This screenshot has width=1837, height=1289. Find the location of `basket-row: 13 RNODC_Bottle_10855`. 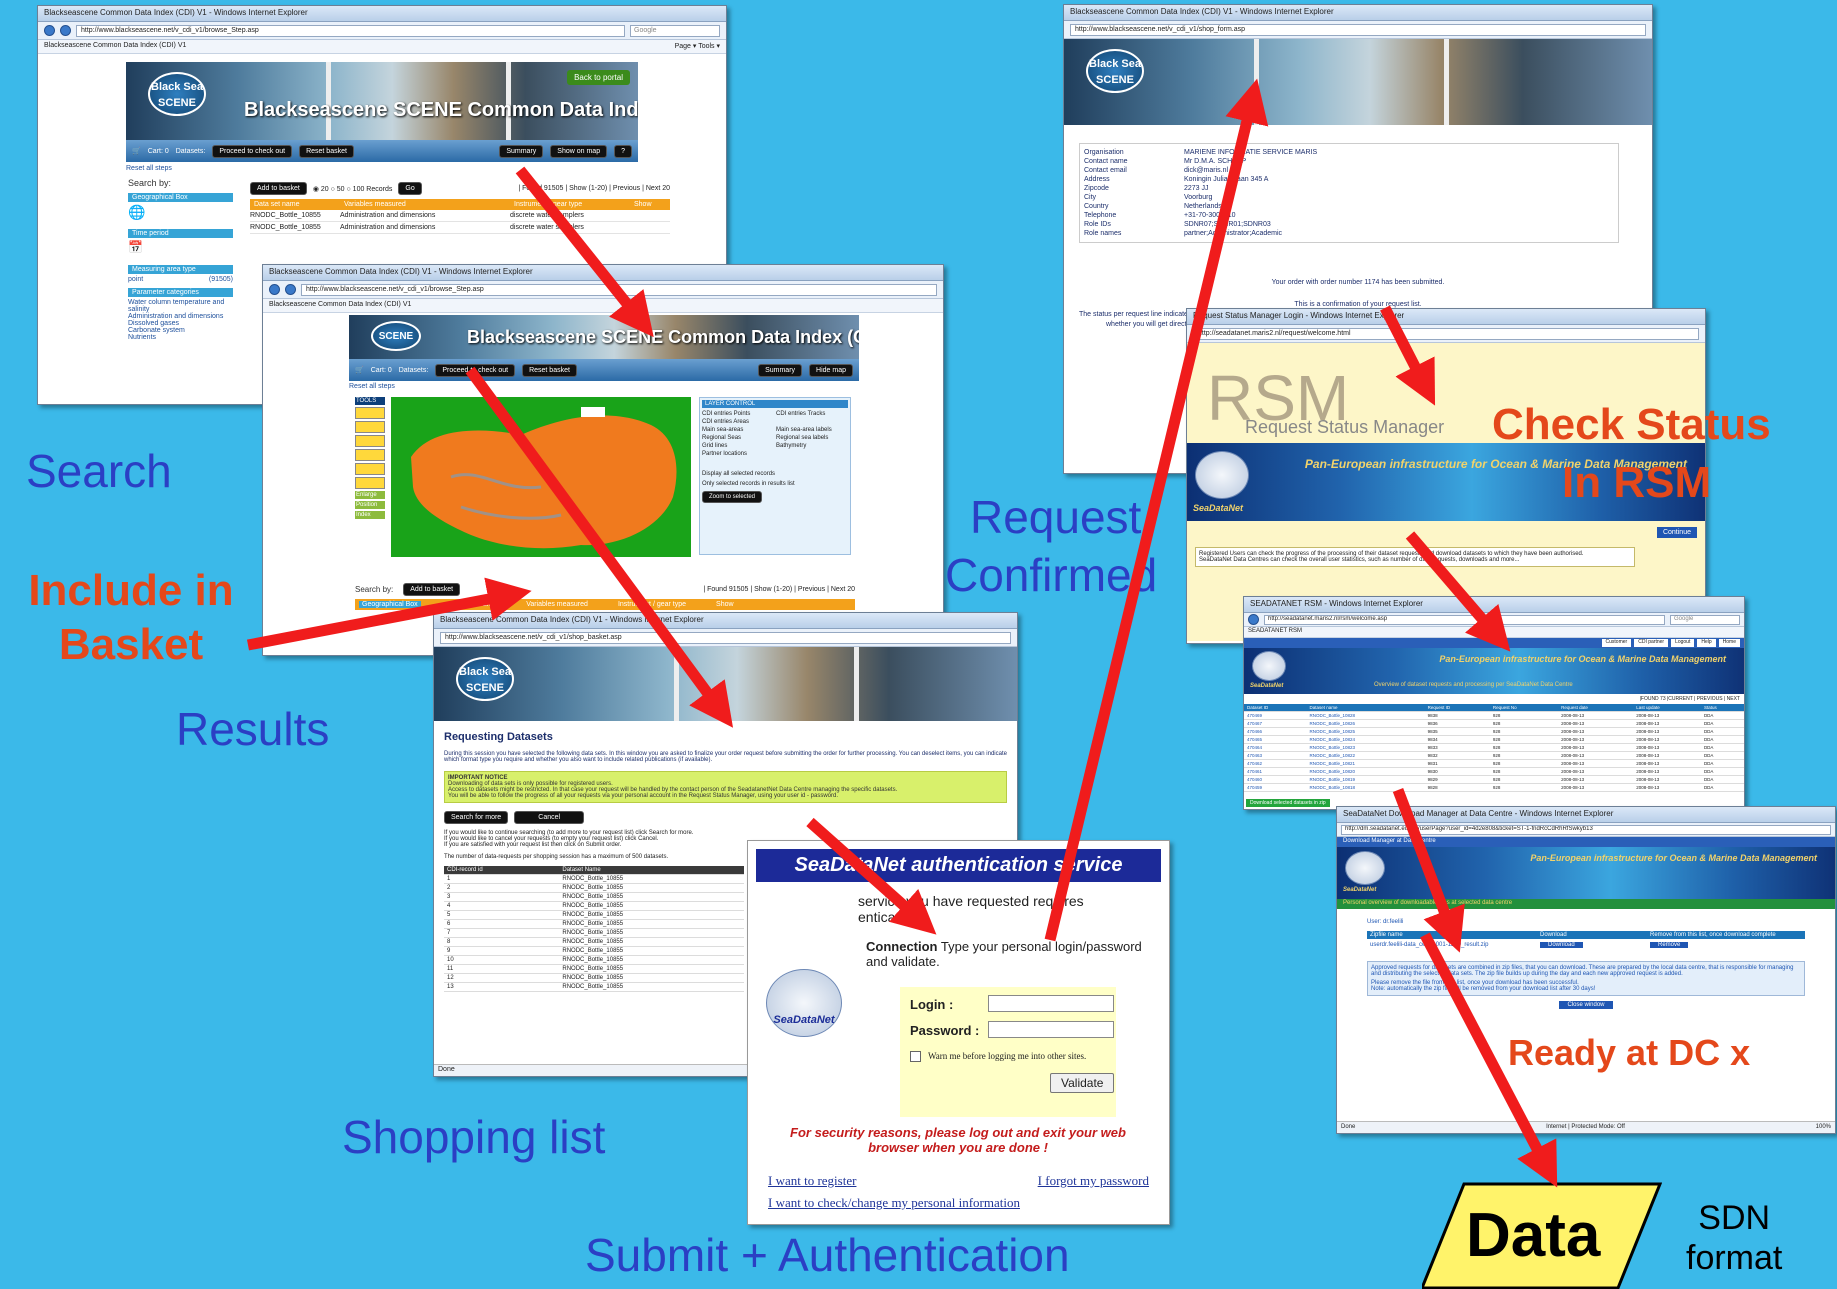

basket-row: 13 RNODC_Bottle_10855 is located at coordinates (594, 987).